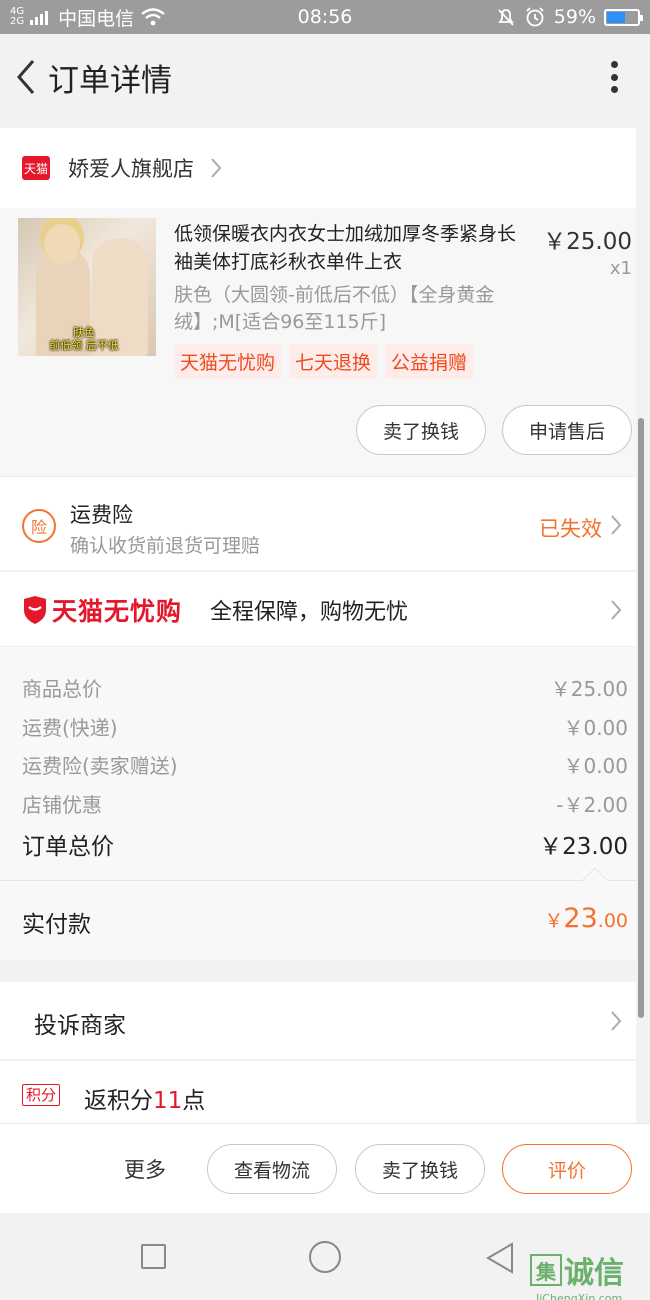 The image size is (650, 1300). What do you see at coordinates (325, 17) in the screenshot?
I see `status-bar: 4G 2G 中国电信 08:56 59%` at bounding box center [325, 17].